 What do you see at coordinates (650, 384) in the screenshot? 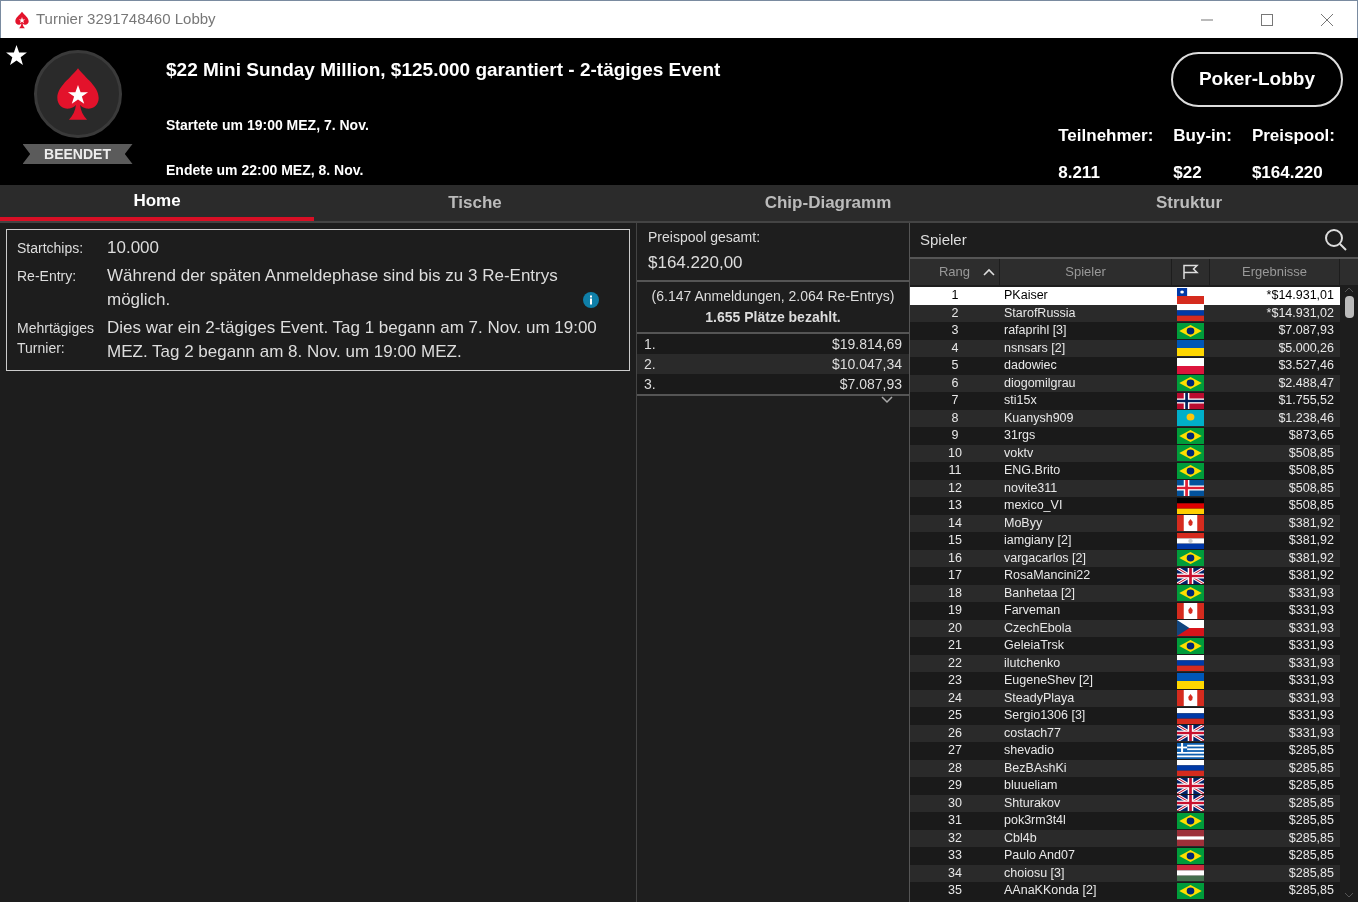
I see `payout-place: 3.` at bounding box center [650, 384].